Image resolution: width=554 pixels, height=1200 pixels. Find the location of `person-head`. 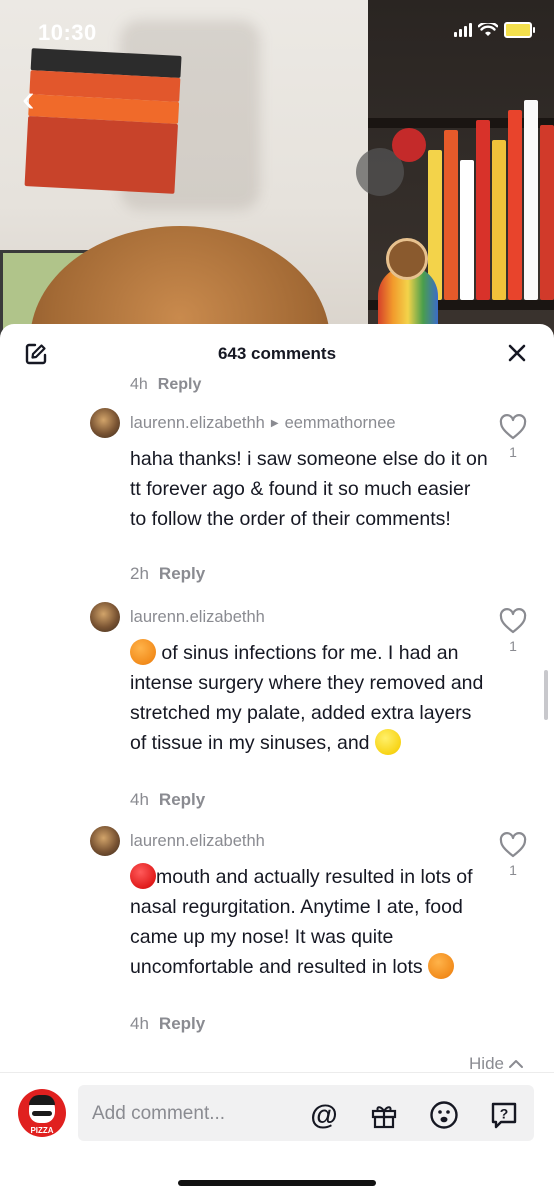

person-head is located at coordinates (180, 283).